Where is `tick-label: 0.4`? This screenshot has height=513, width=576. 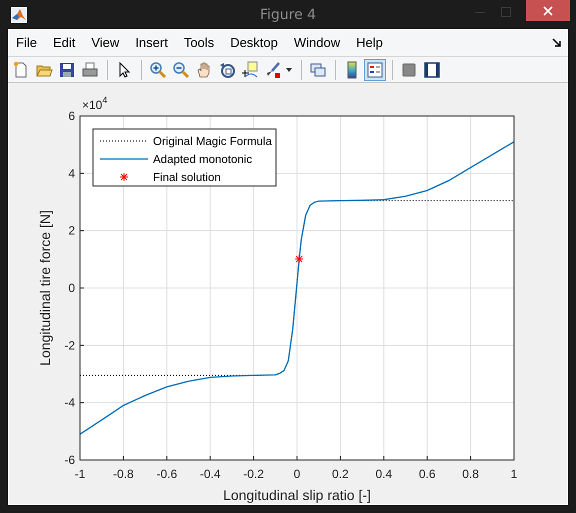
tick-label: 0.4 is located at coordinates (383, 474).